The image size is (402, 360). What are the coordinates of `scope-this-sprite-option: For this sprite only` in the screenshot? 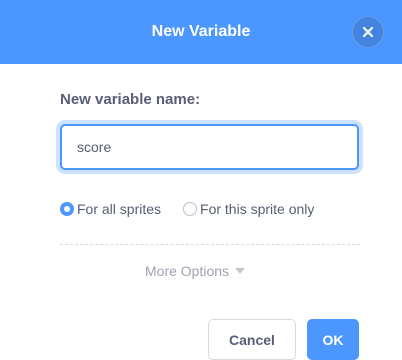 It's located at (248, 209).